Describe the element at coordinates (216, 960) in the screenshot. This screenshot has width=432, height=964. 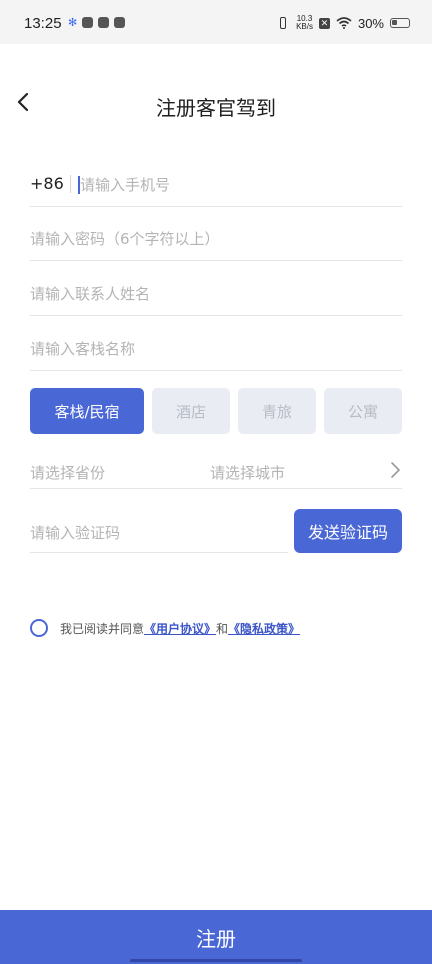
I see `home-indicator` at that location.